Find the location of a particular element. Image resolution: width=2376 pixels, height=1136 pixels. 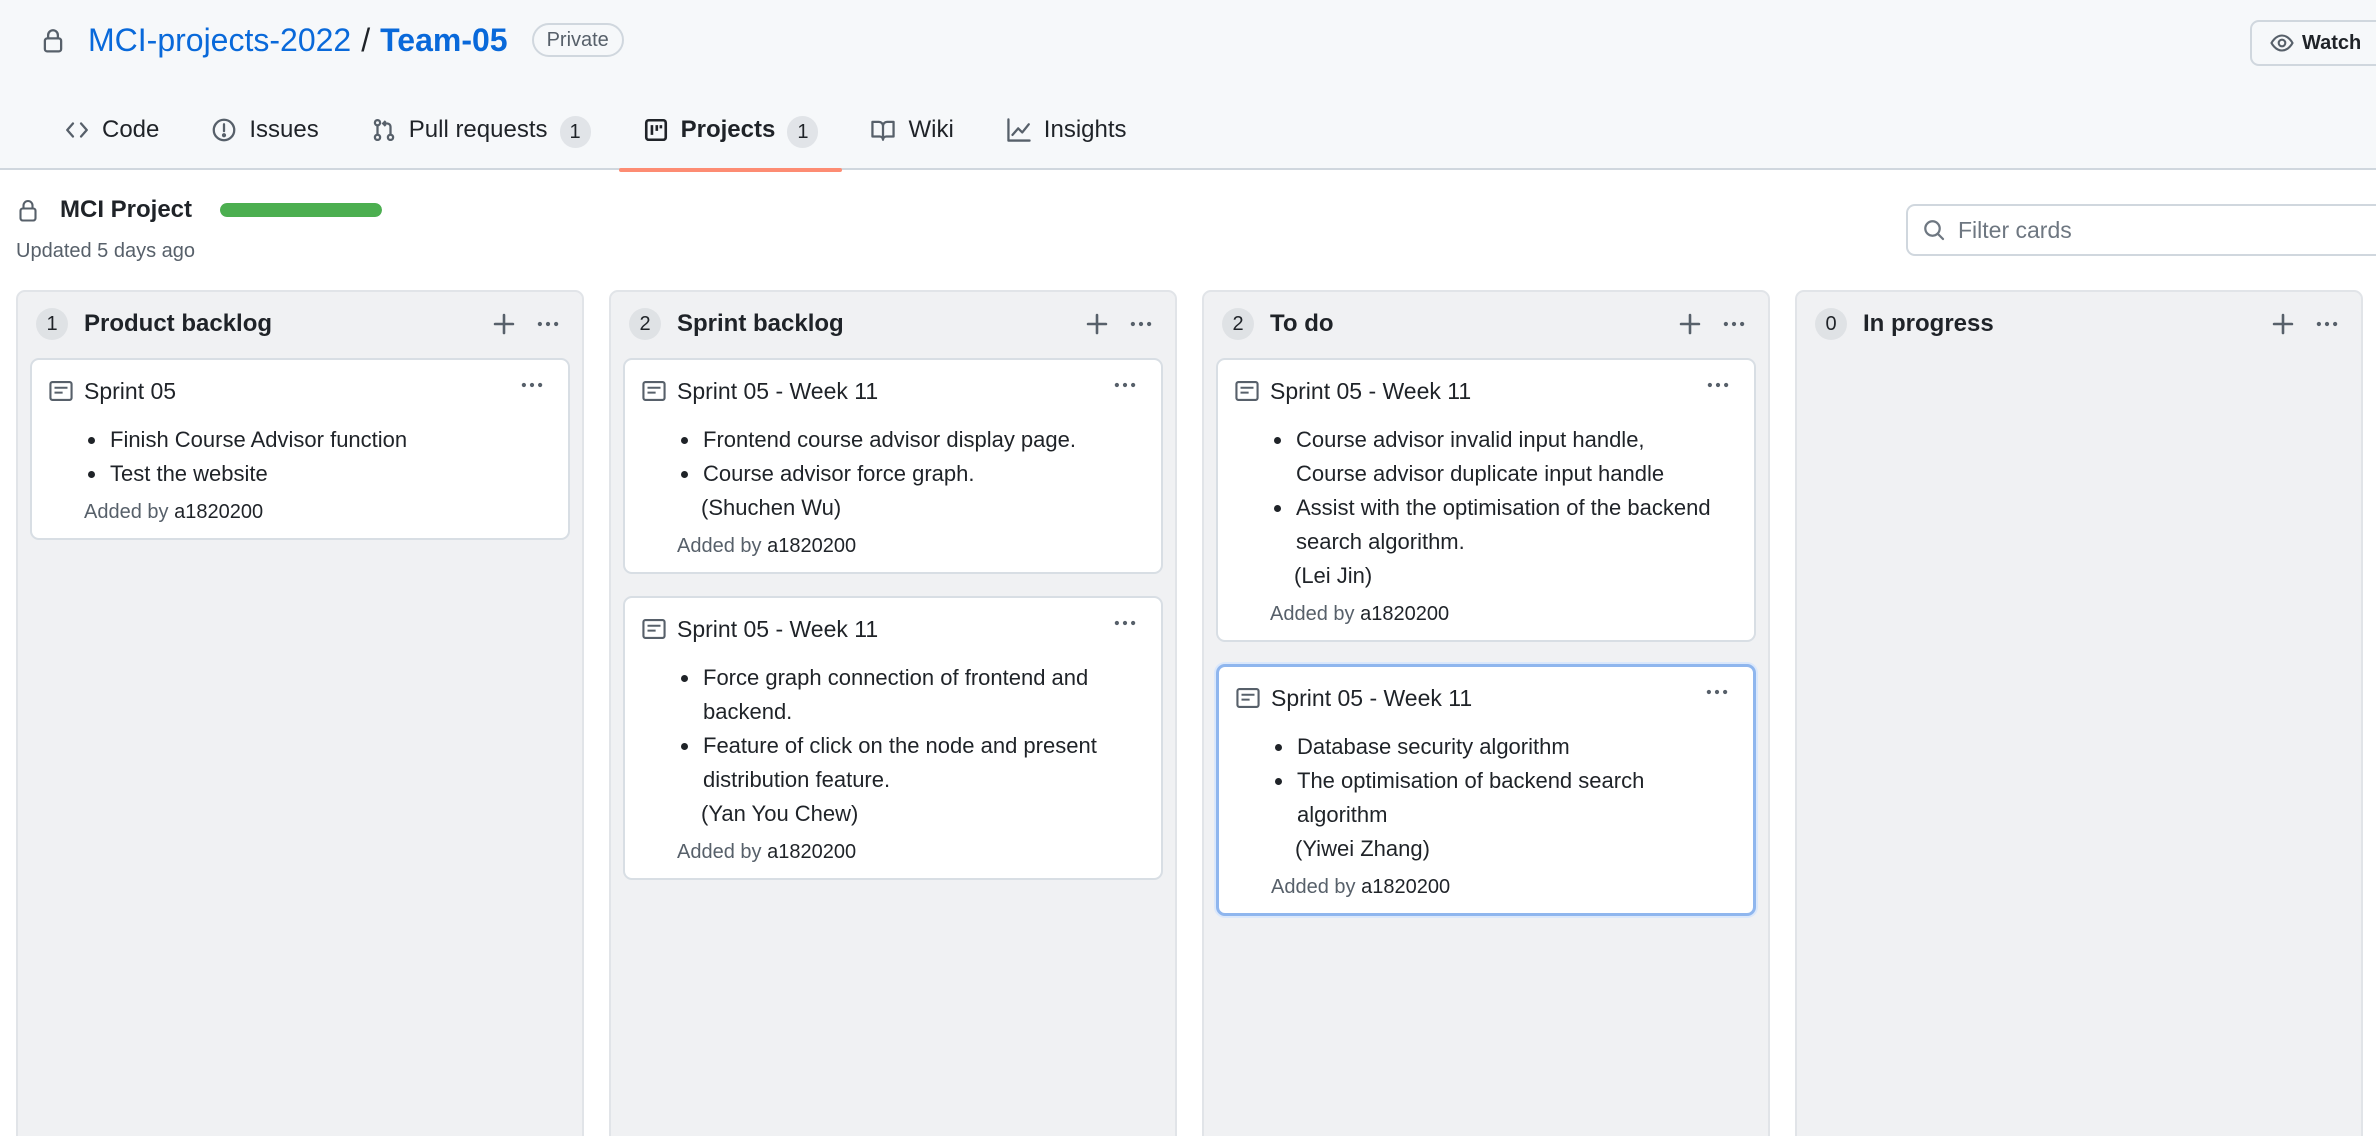

progress-fill is located at coordinates (301, 210).